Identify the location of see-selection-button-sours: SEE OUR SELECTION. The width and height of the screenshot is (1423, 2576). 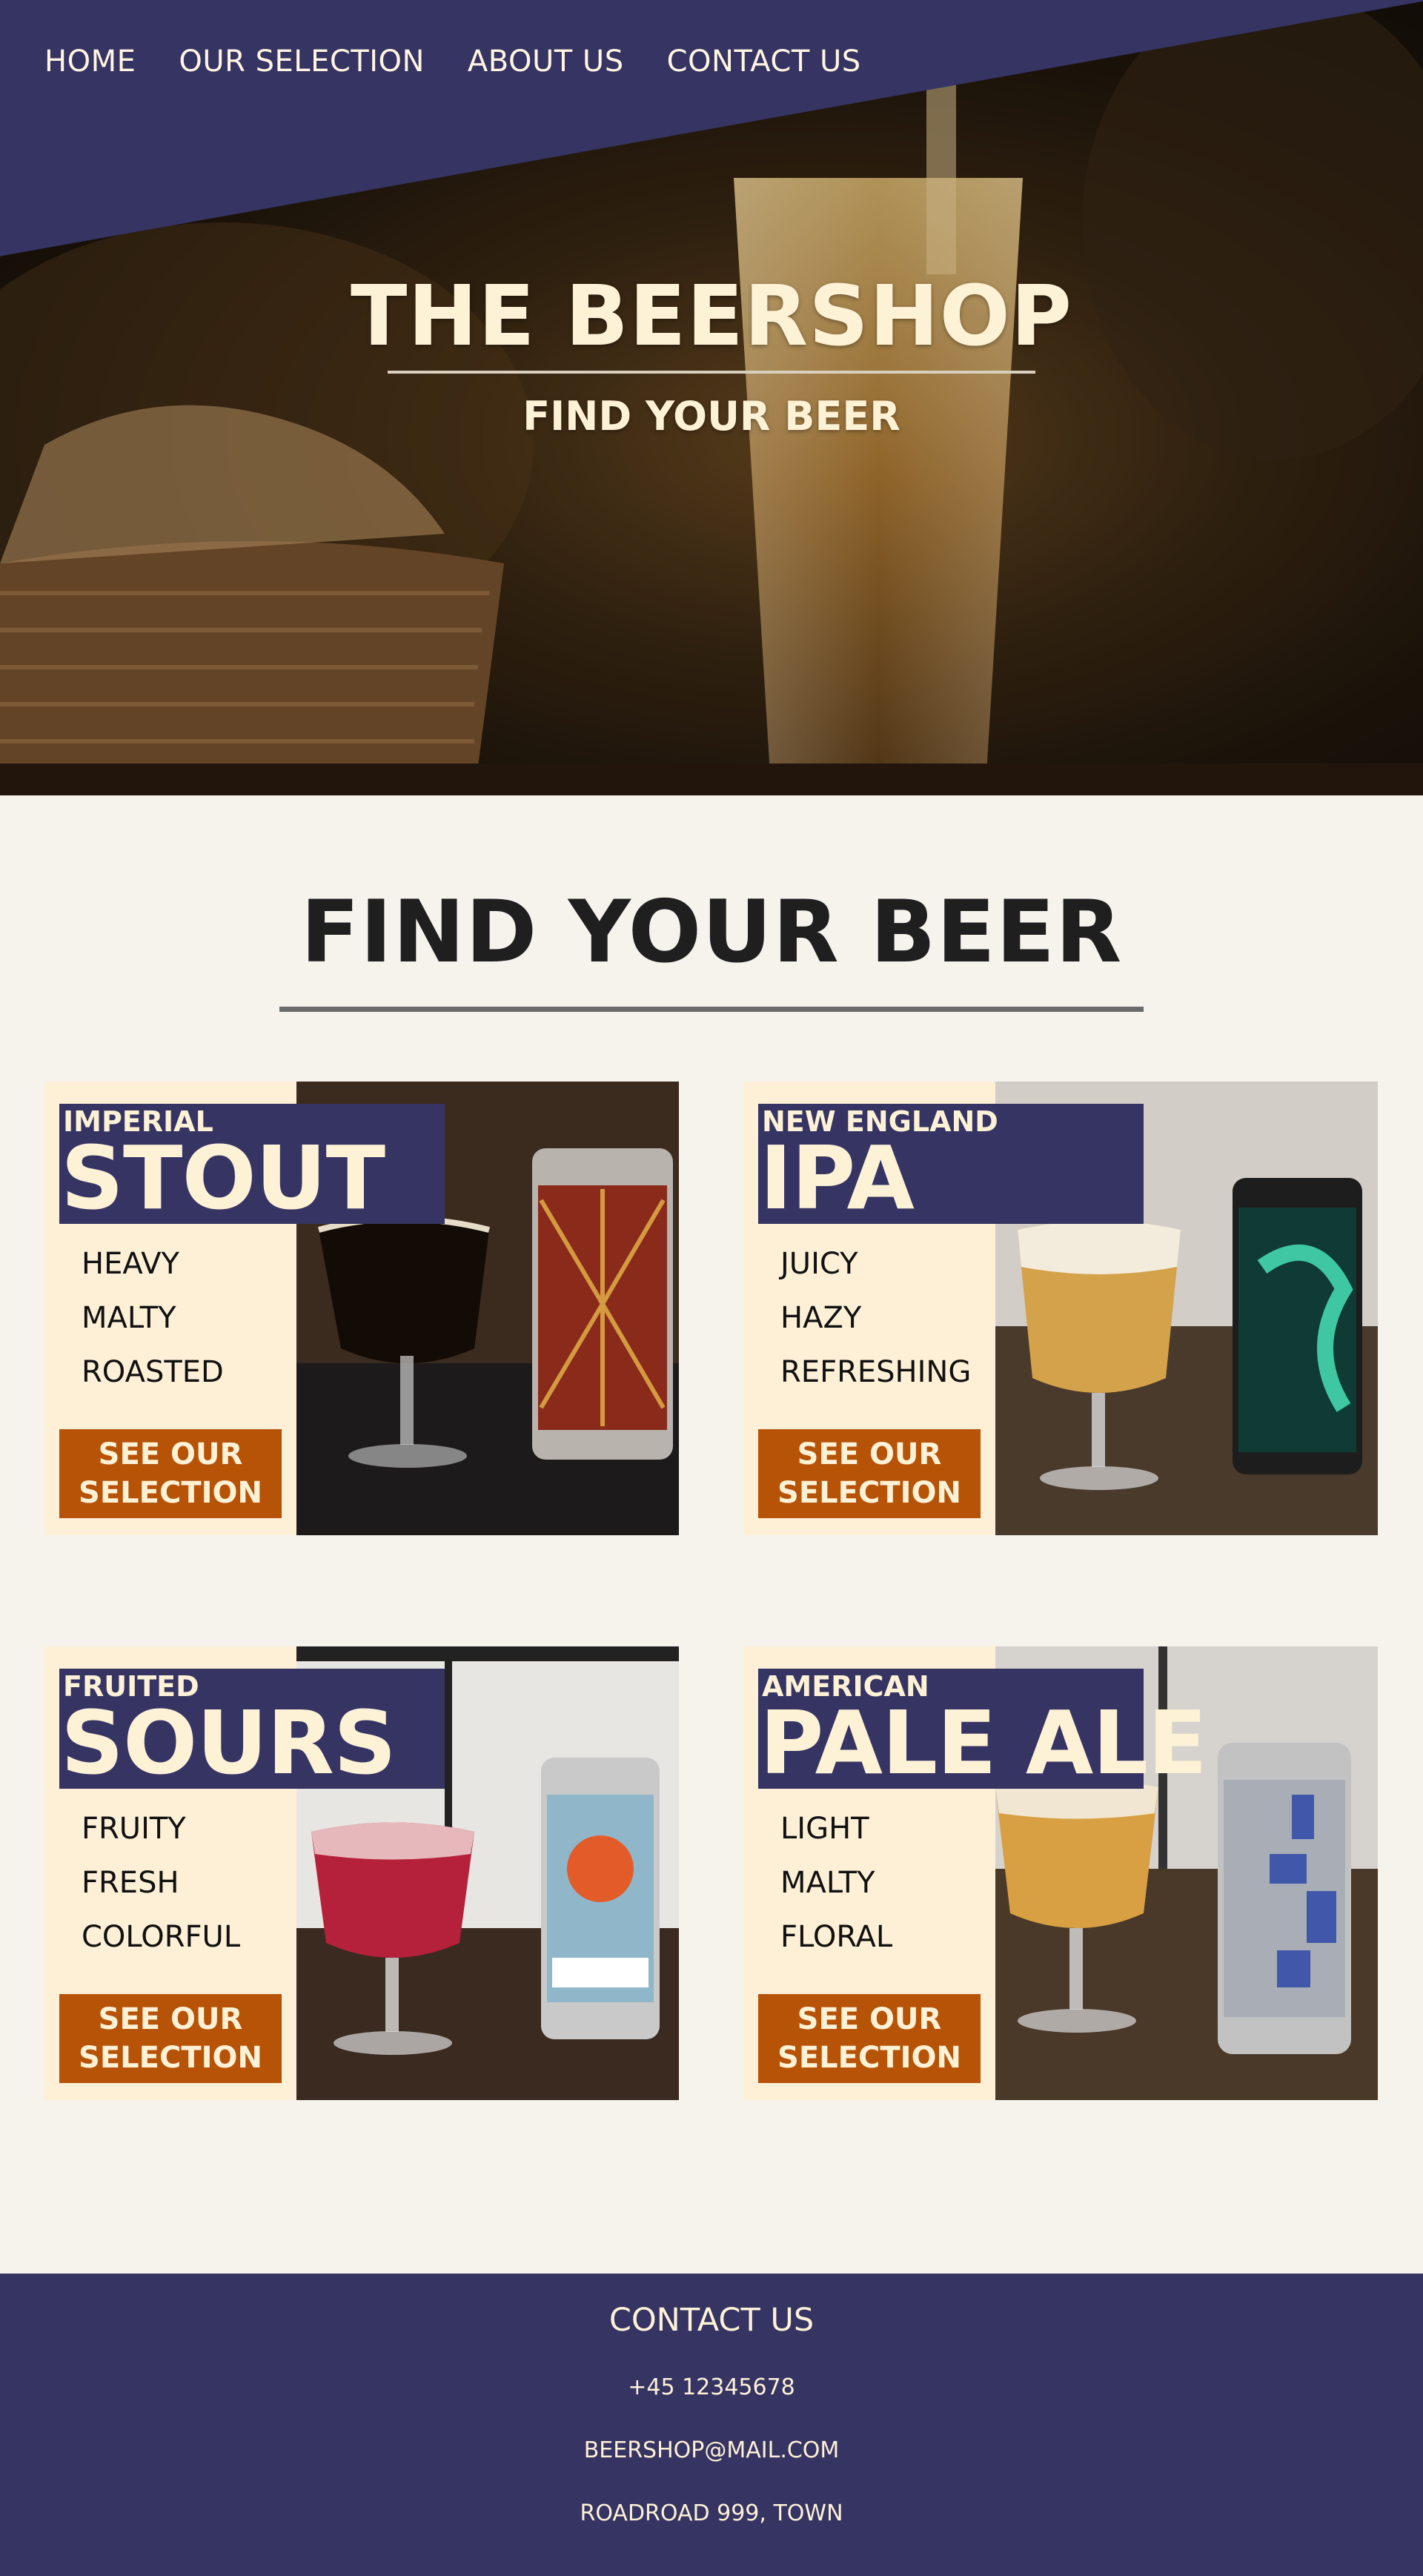
(170, 2038).